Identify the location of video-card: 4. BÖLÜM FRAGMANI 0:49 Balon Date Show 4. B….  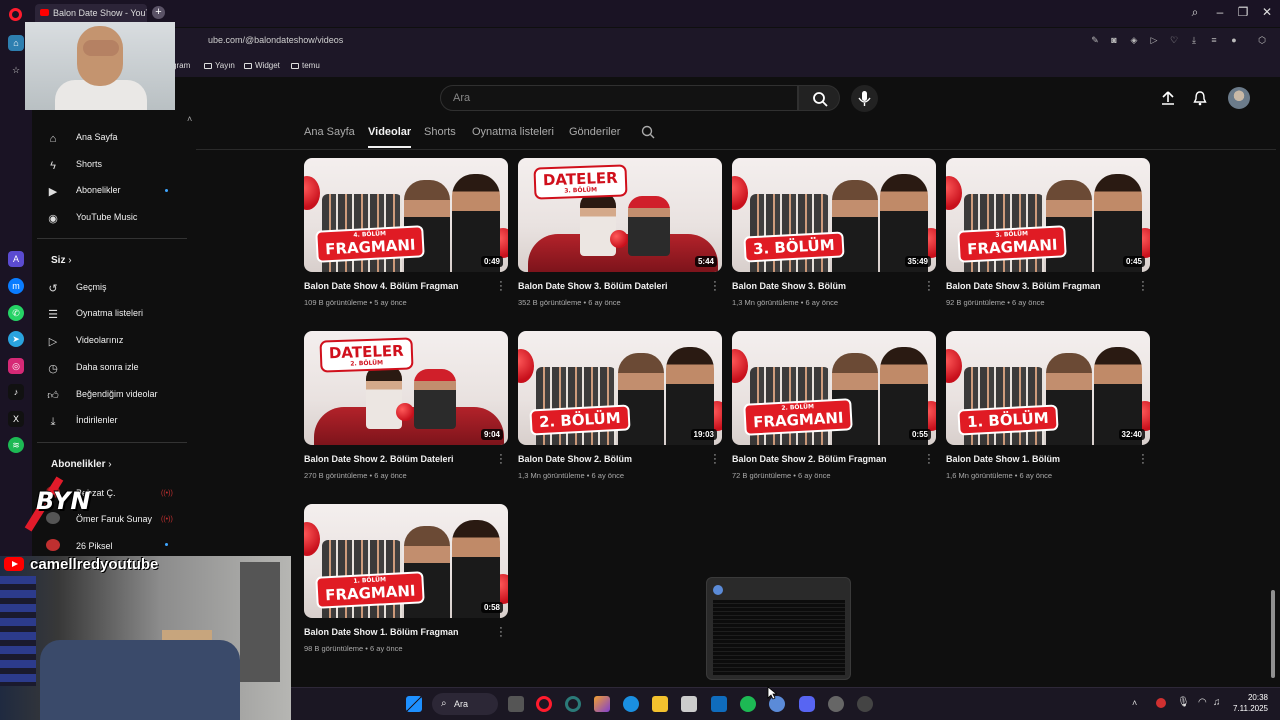
(406, 238).